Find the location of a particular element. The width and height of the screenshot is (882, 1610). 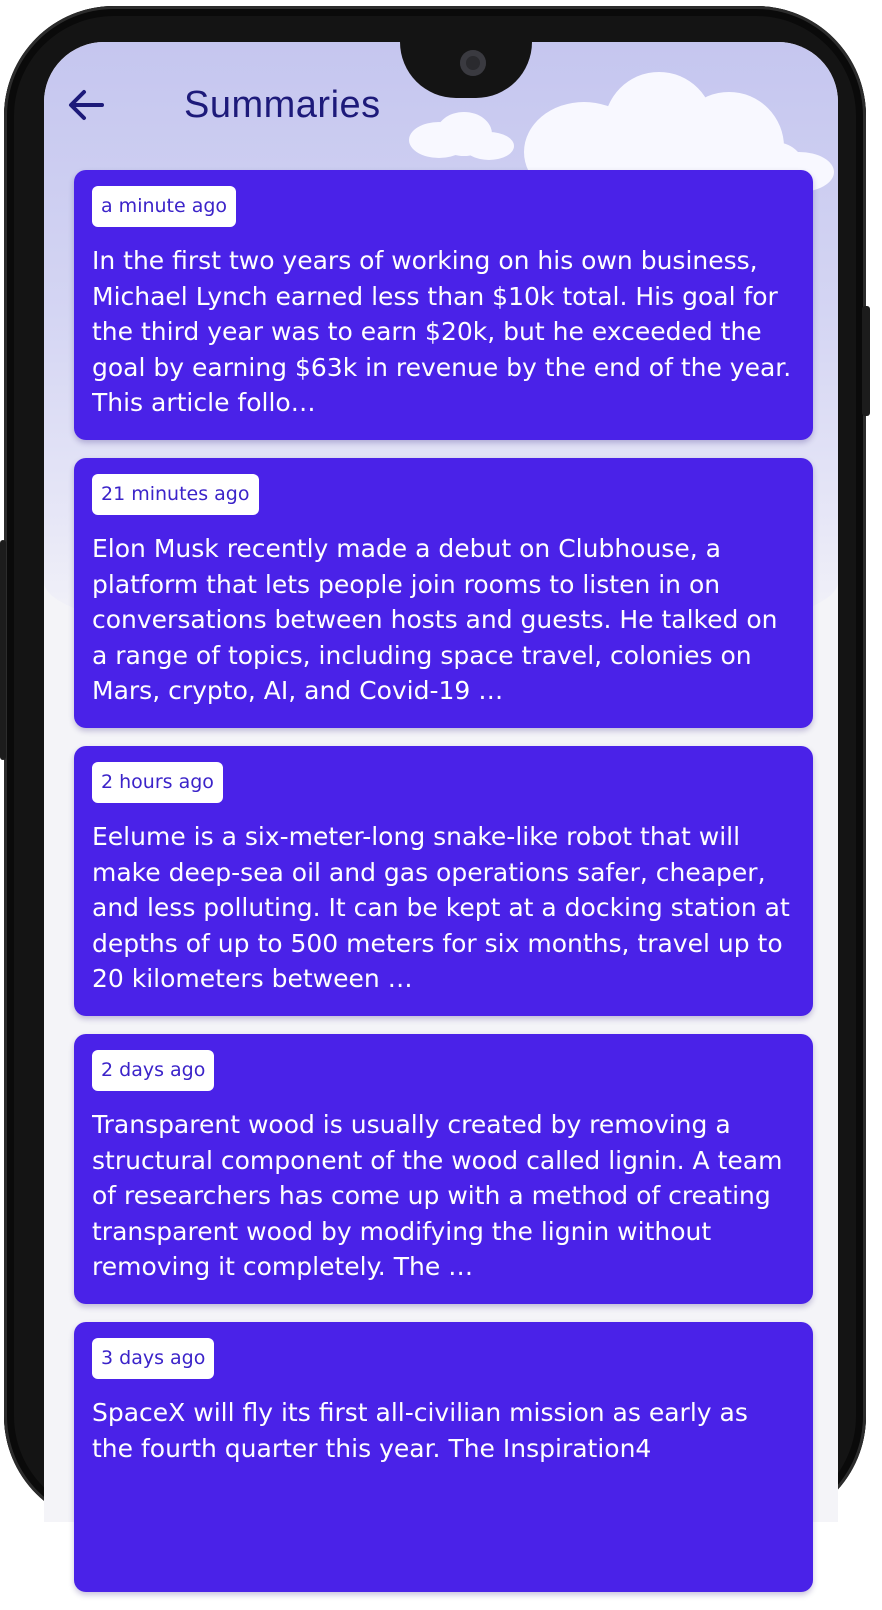

app-header: Summaries is located at coordinates (223, 105).